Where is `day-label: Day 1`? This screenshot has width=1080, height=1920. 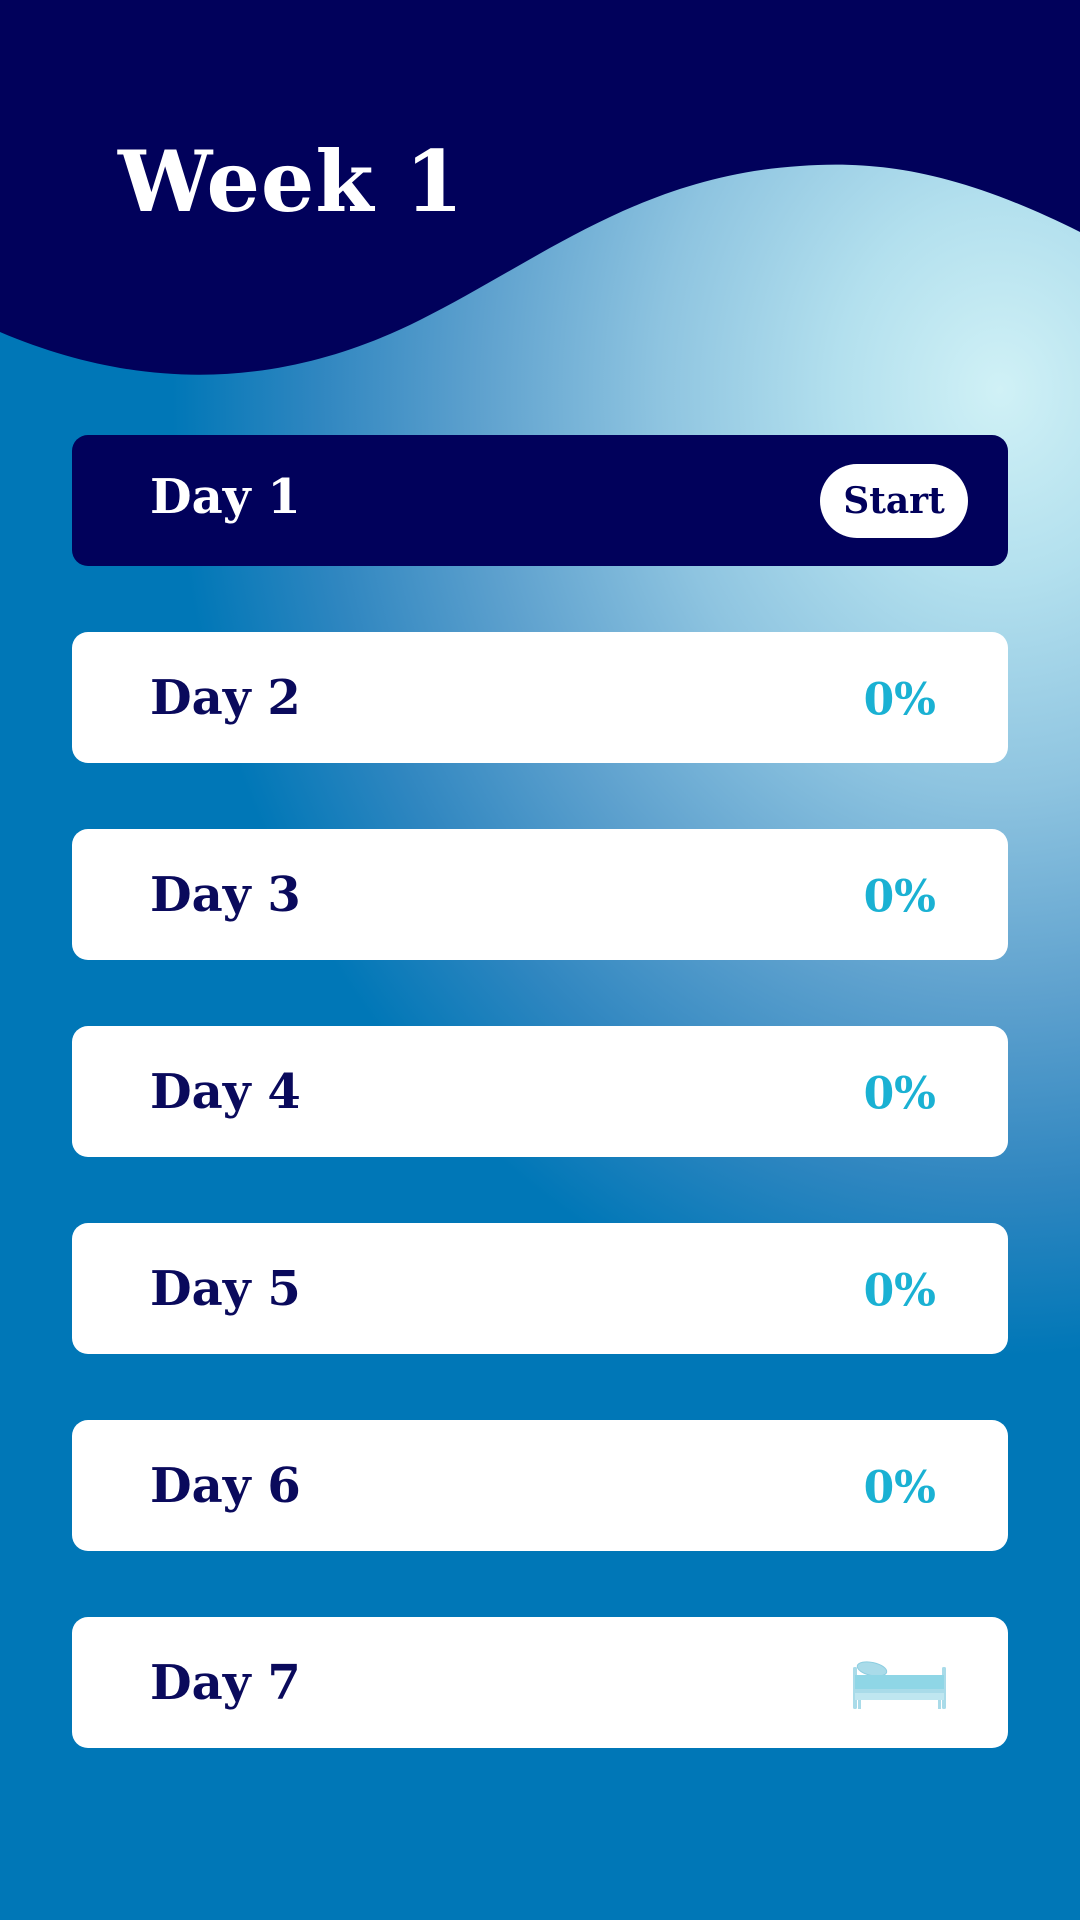
day-label: Day 1 is located at coordinates (225, 496).